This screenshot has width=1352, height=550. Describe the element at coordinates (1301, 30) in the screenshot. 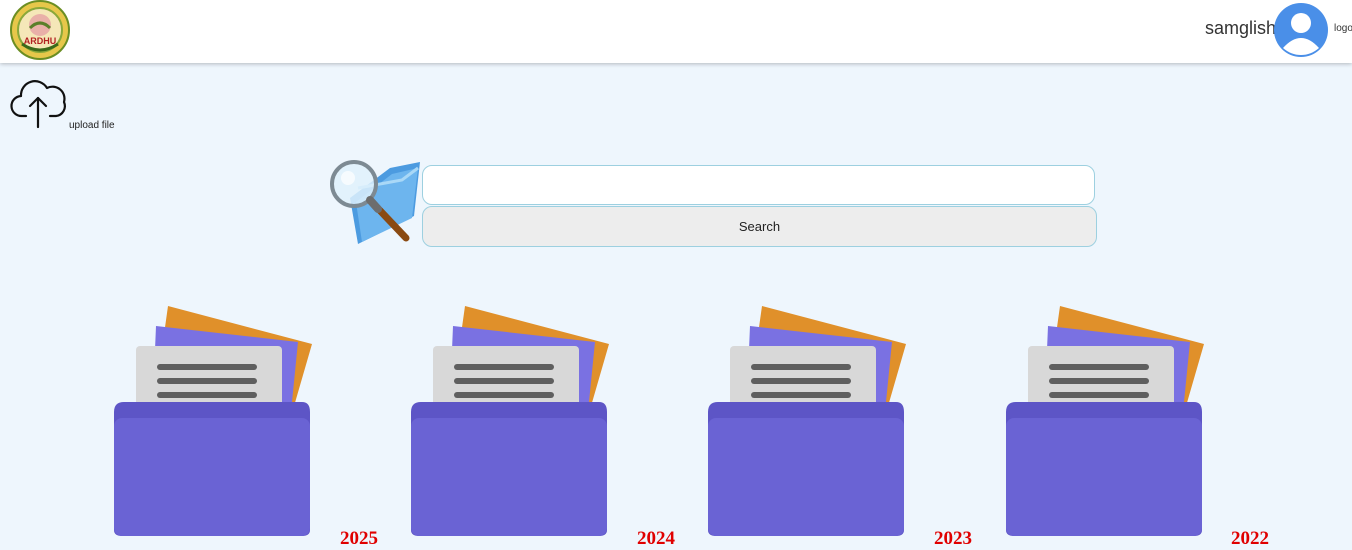

I see `user-avatar-icon` at that location.